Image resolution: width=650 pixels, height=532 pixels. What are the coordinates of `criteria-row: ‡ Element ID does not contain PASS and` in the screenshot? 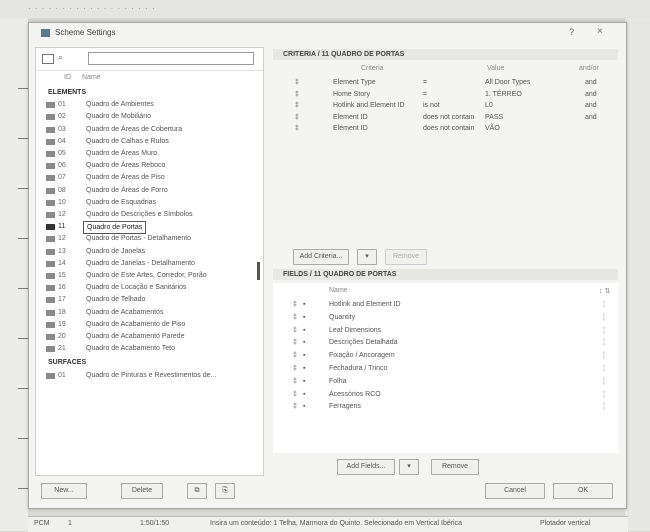 It's located at (445, 120).